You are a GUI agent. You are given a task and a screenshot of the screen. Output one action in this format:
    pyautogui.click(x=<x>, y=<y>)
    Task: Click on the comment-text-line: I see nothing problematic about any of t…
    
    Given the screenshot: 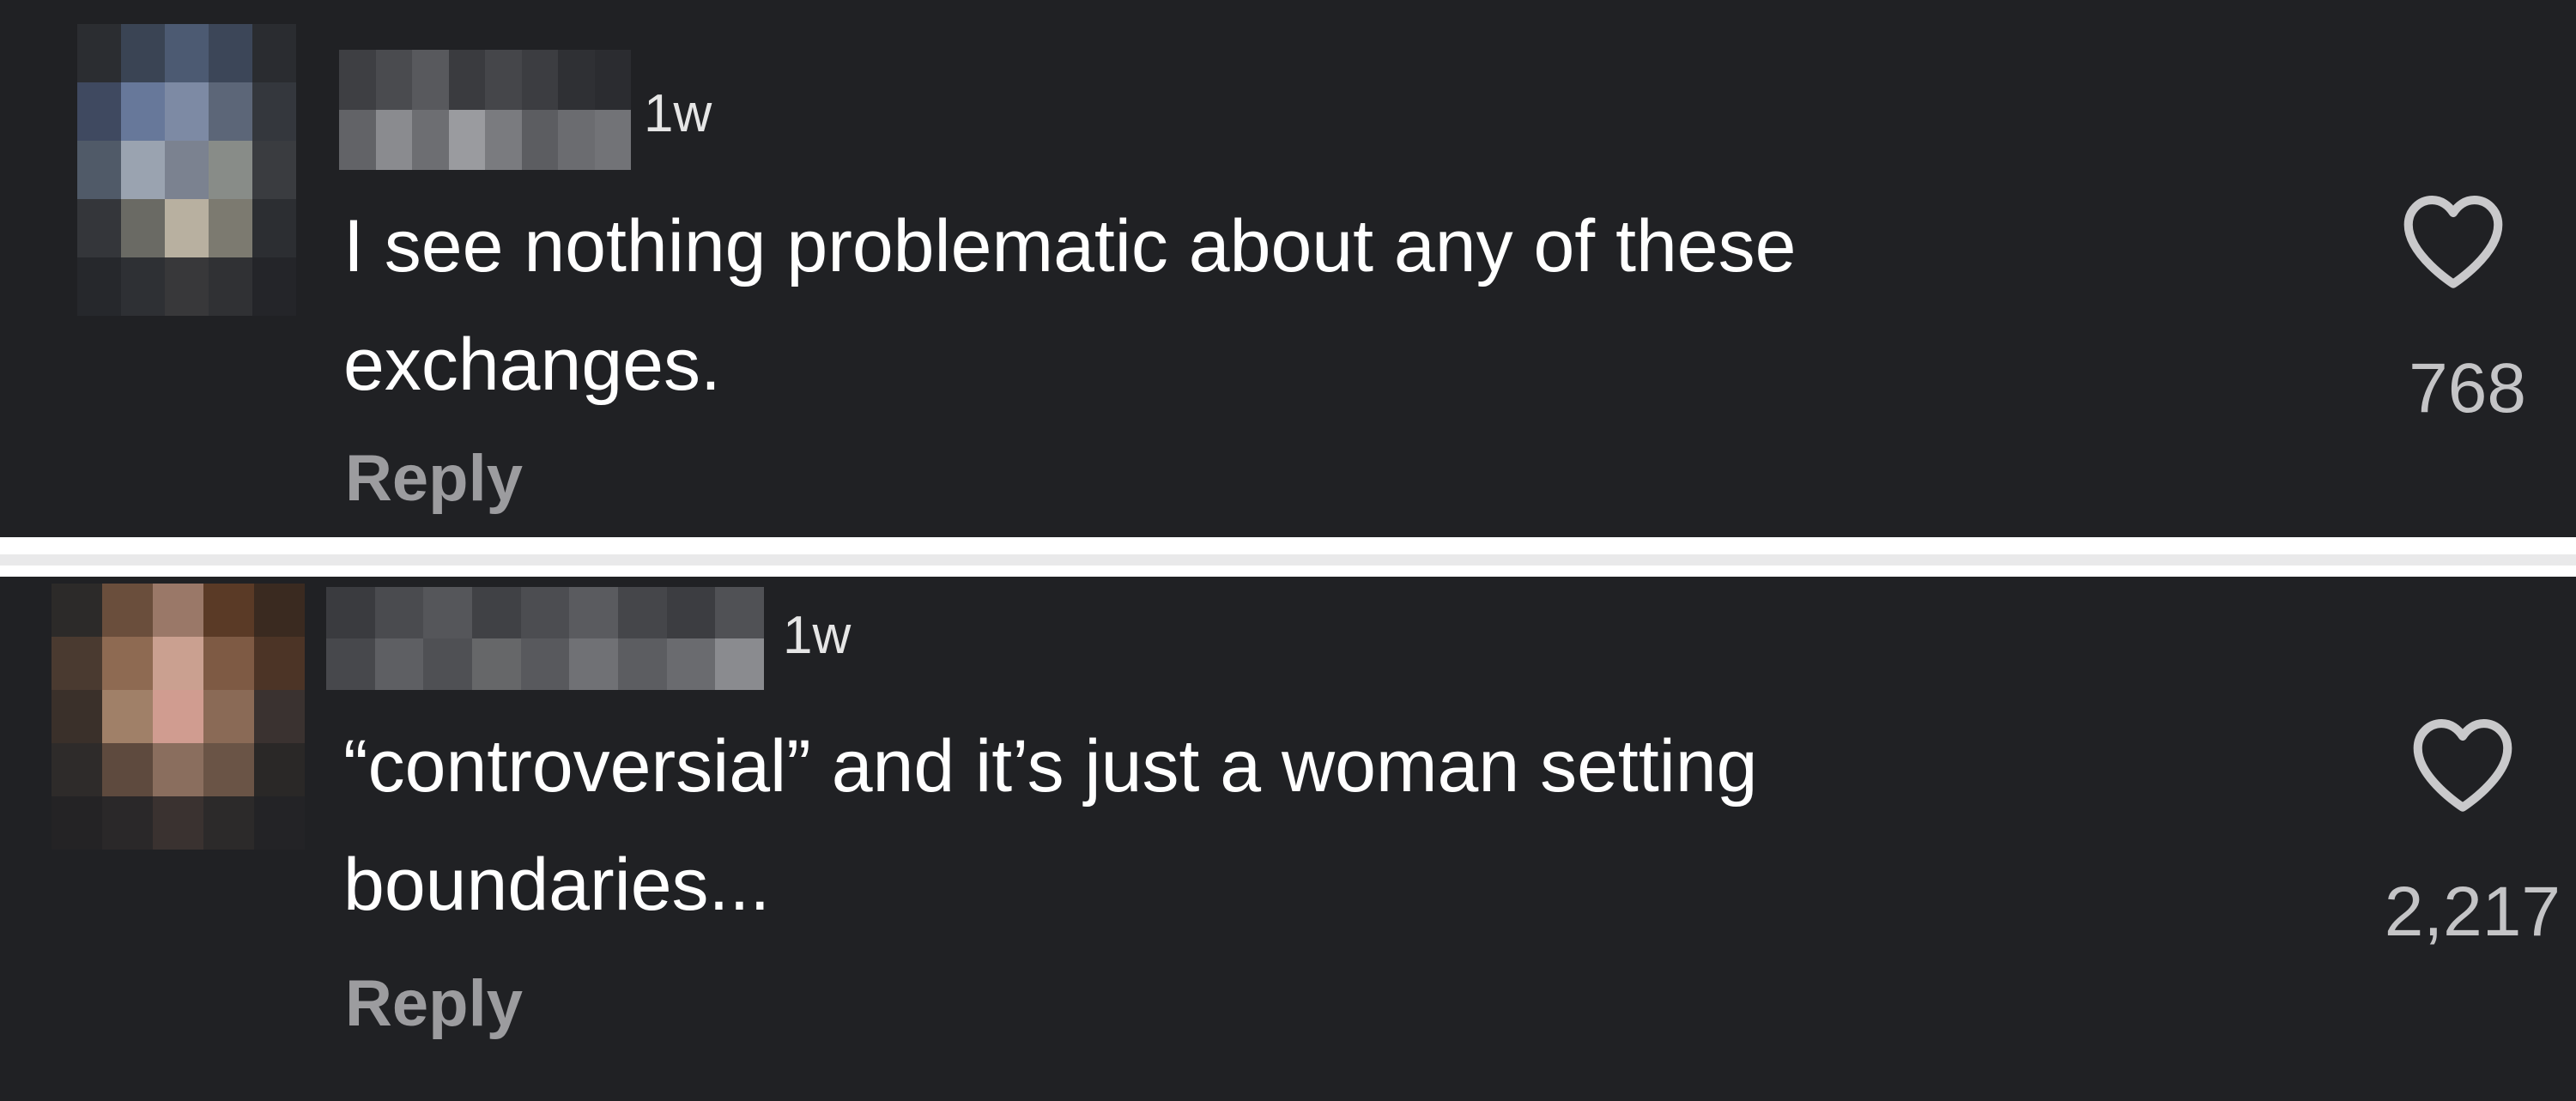 What is the action you would take?
    pyautogui.click(x=1070, y=246)
    